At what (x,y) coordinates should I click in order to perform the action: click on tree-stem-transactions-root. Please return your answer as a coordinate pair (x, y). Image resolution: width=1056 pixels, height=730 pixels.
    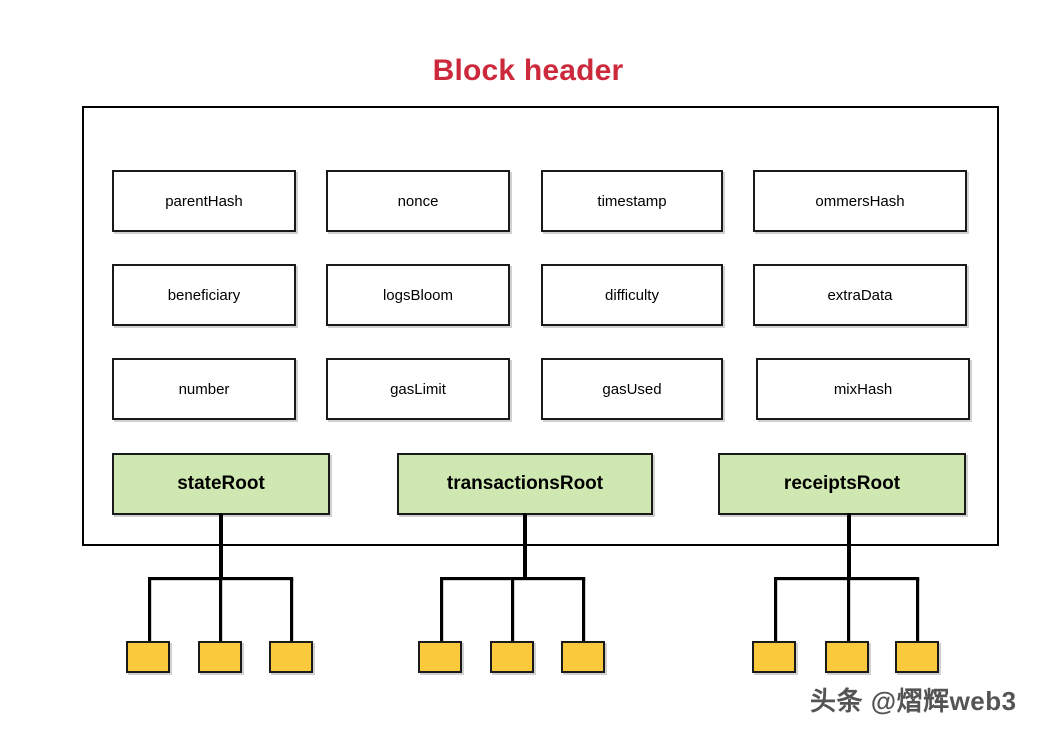
    Looking at the image, I should click on (525, 546).